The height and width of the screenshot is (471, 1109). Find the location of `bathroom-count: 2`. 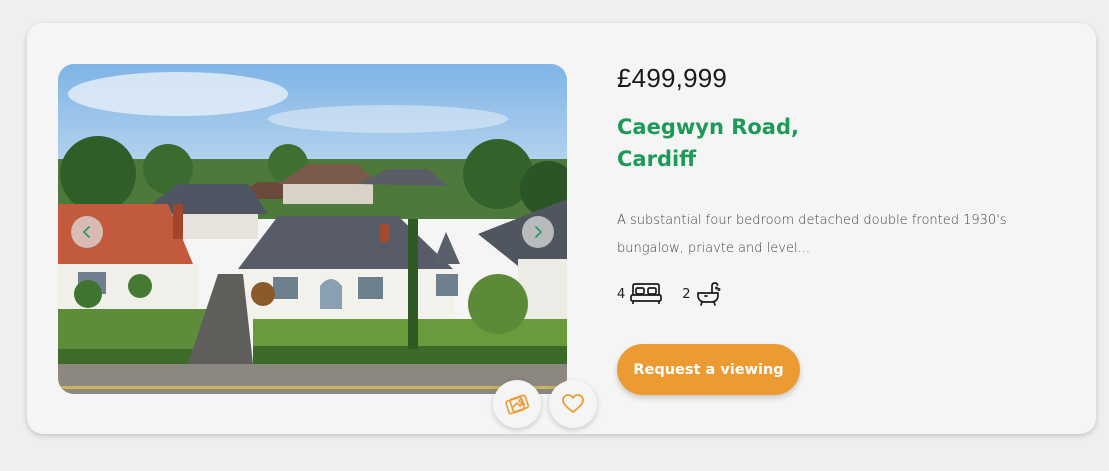

bathroom-count: 2 is located at coordinates (686, 294).